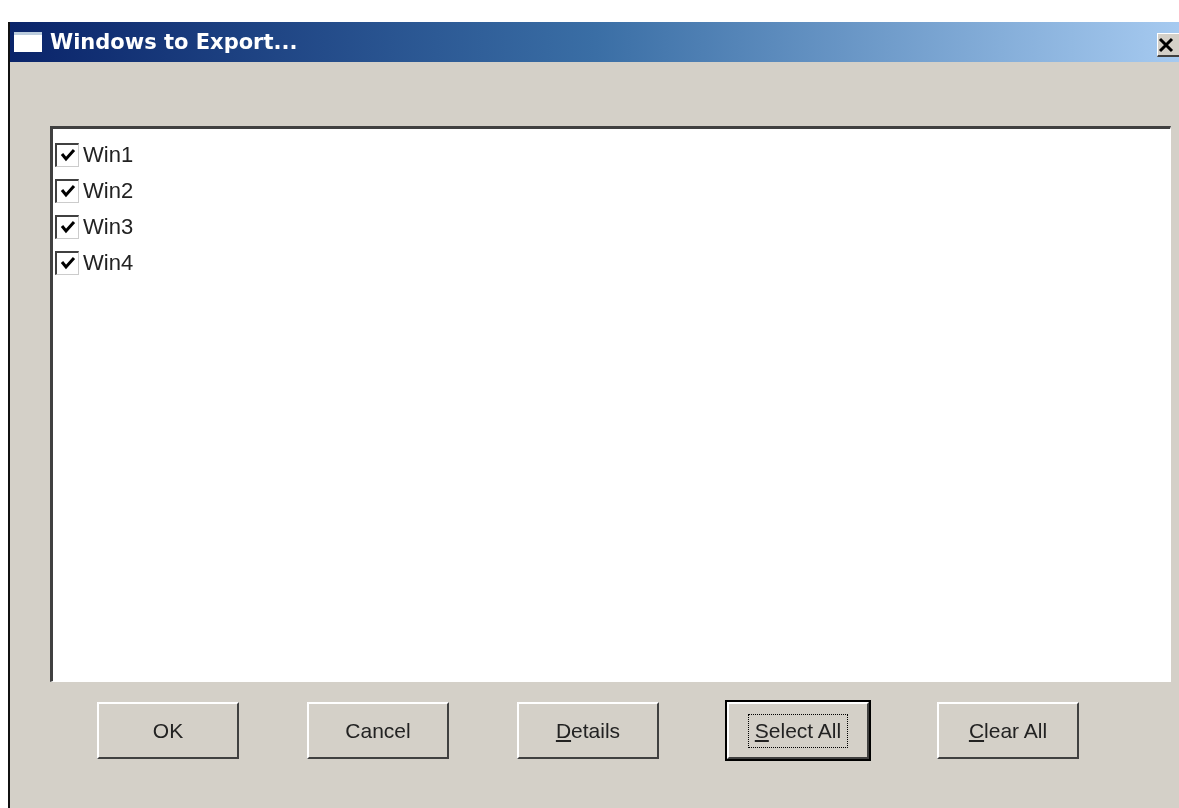 The image size is (1179, 808). Describe the element at coordinates (108, 190) in the screenshot. I see `window-name: Win2` at that location.